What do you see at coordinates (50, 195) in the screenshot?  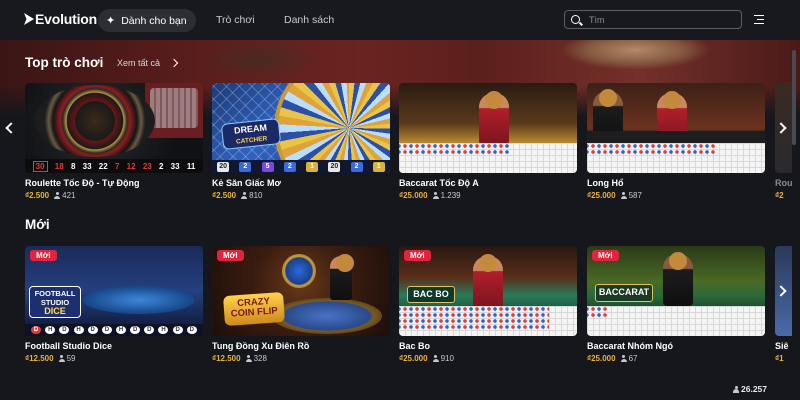 I see `game-meta: ₫2.500 421` at bounding box center [50, 195].